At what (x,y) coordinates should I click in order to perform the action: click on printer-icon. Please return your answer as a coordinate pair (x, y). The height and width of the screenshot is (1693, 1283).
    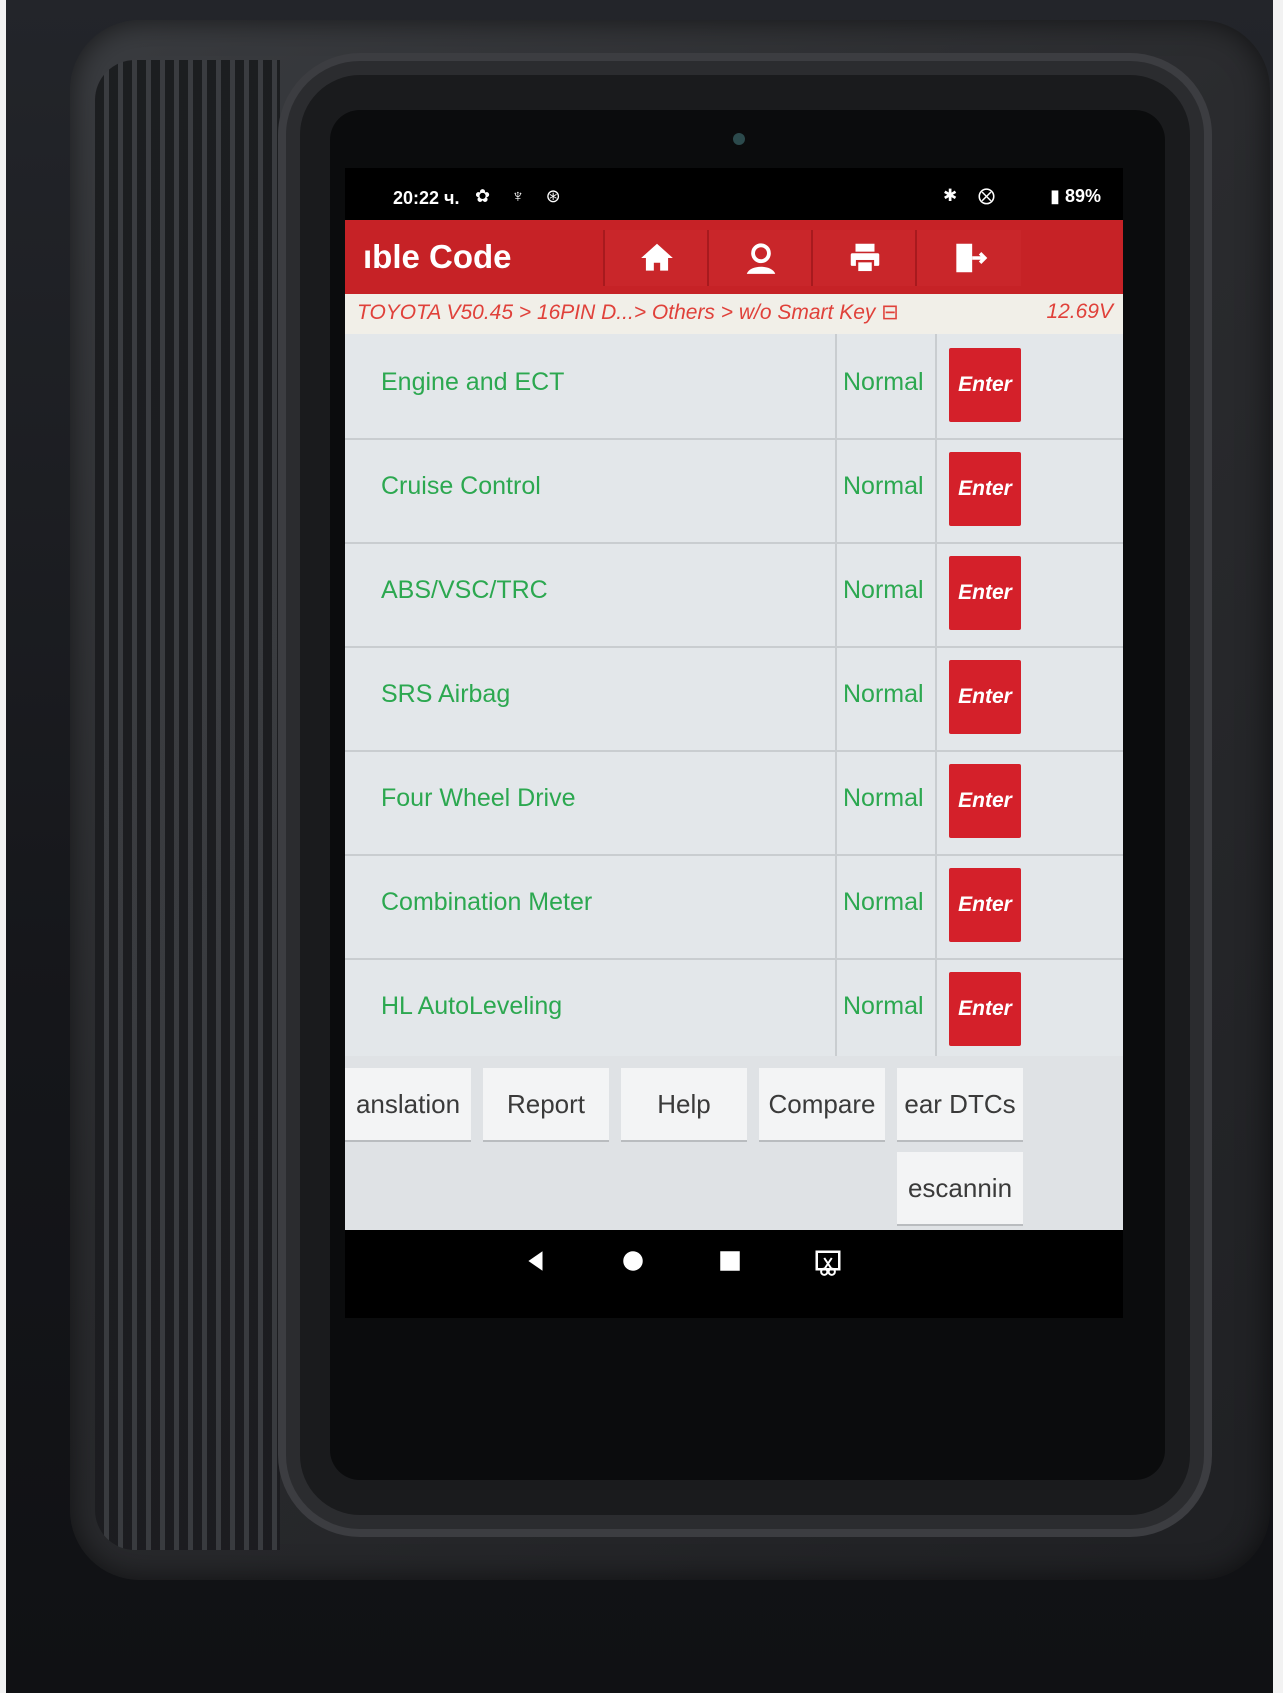
    Looking at the image, I should click on (865, 258).